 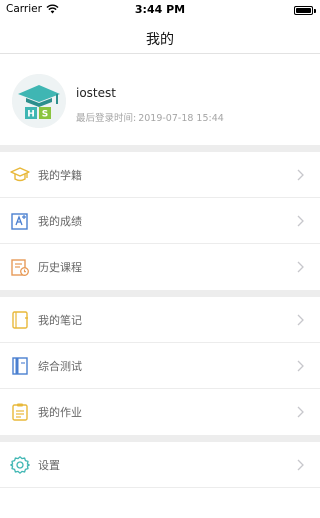 I want to click on battery-tip, so click(x=315, y=11).